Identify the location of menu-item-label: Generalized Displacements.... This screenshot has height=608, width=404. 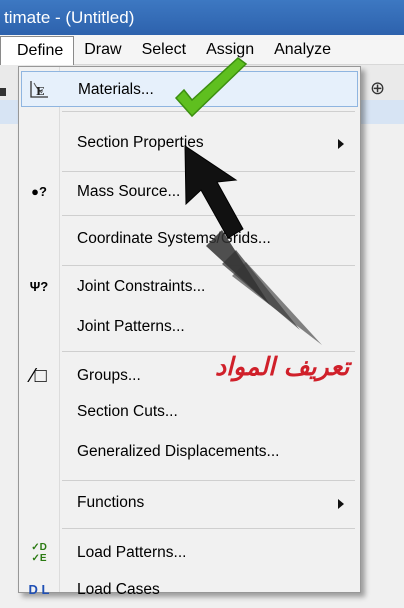
(178, 451).